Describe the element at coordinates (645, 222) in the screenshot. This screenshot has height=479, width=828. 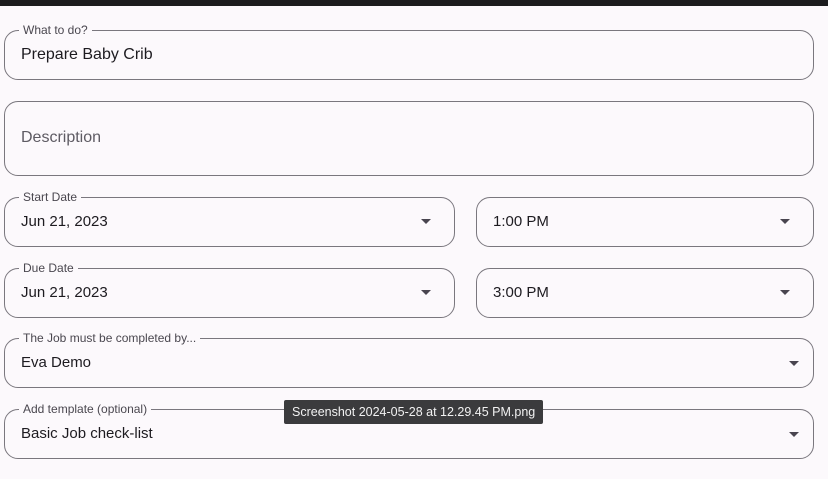
I see `start-time-dropdown: 1:00 PM` at that location.